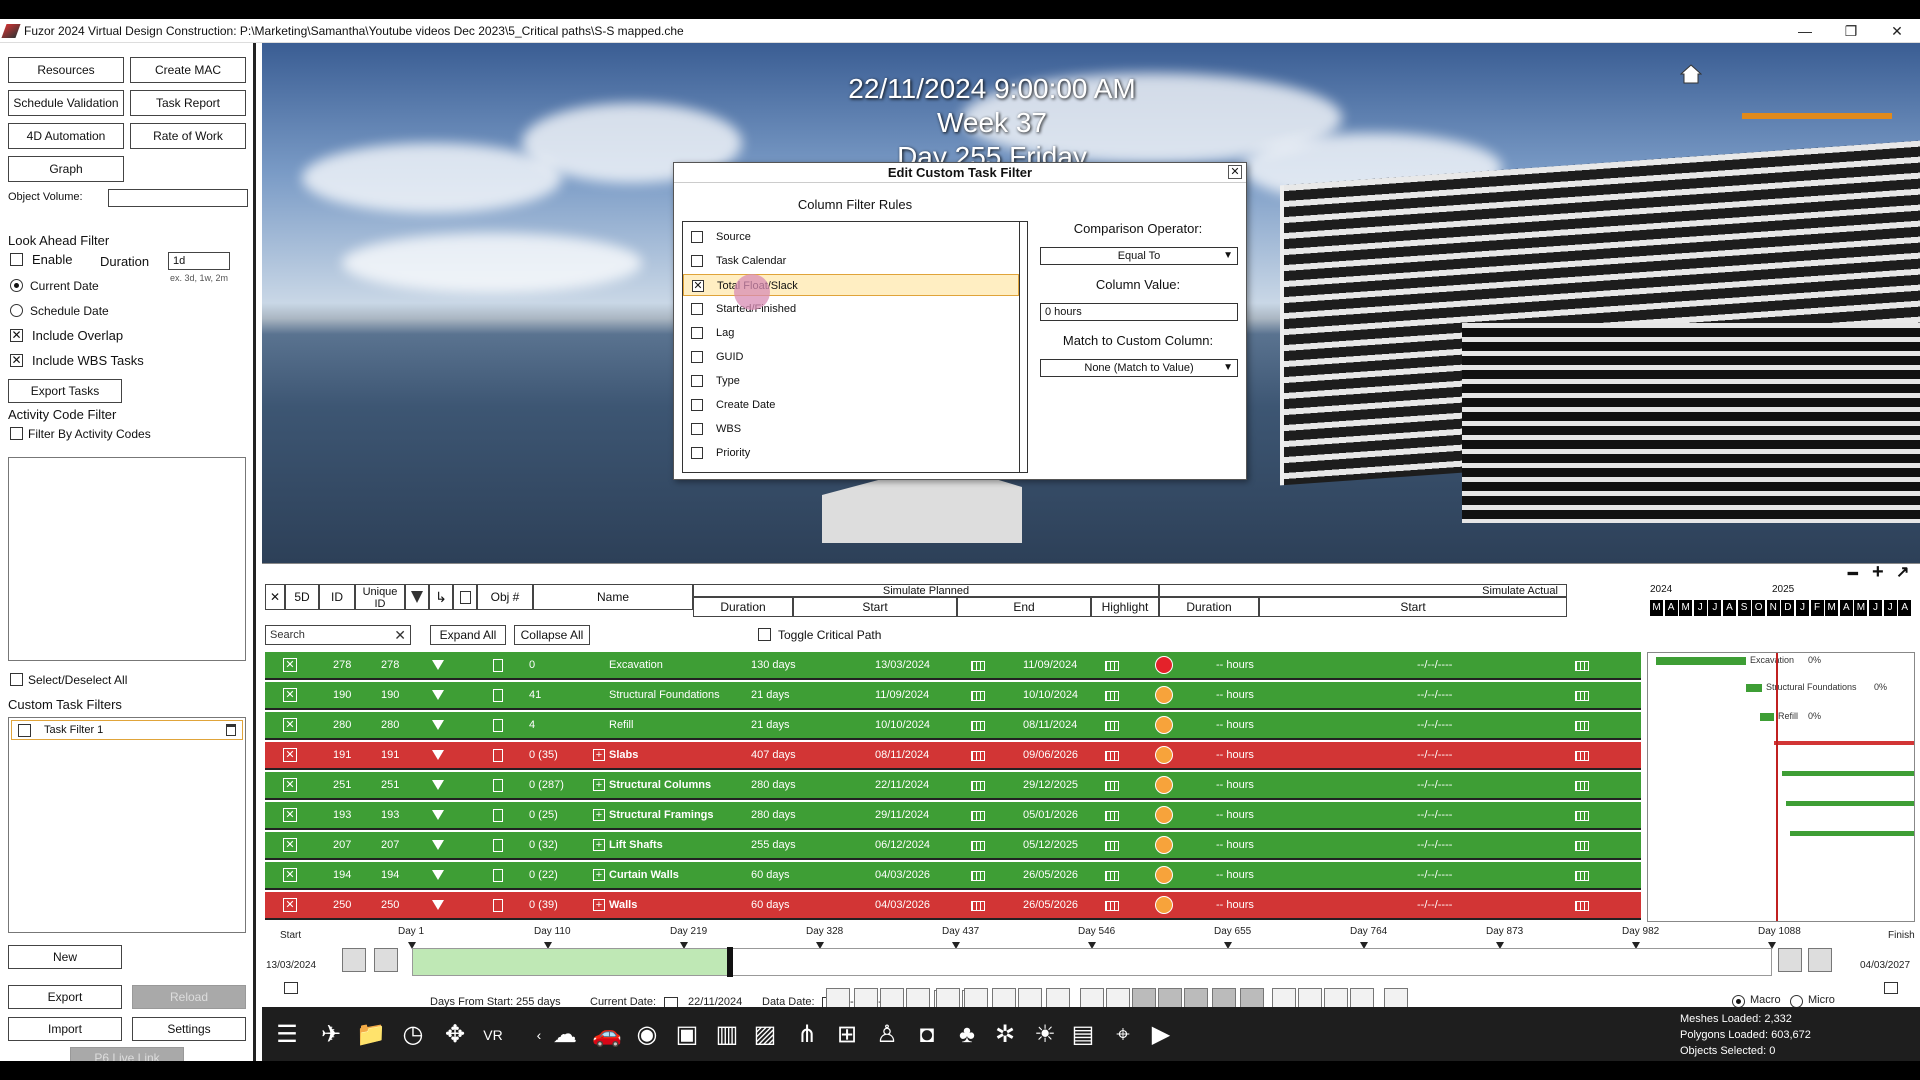 The height and width of the screenshot is (1080, 1920). Describe the element at coordinates (927, 1035) in the screenshot. I see `camera-icon: ◘` at that location.